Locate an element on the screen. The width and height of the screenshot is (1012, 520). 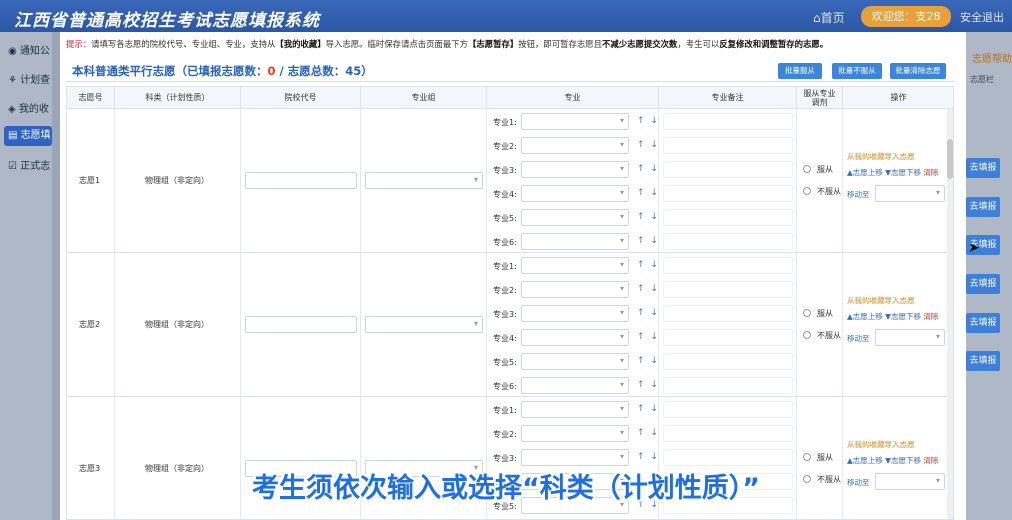
logout-link: 安全退出 is located at coordinates (982, 17).